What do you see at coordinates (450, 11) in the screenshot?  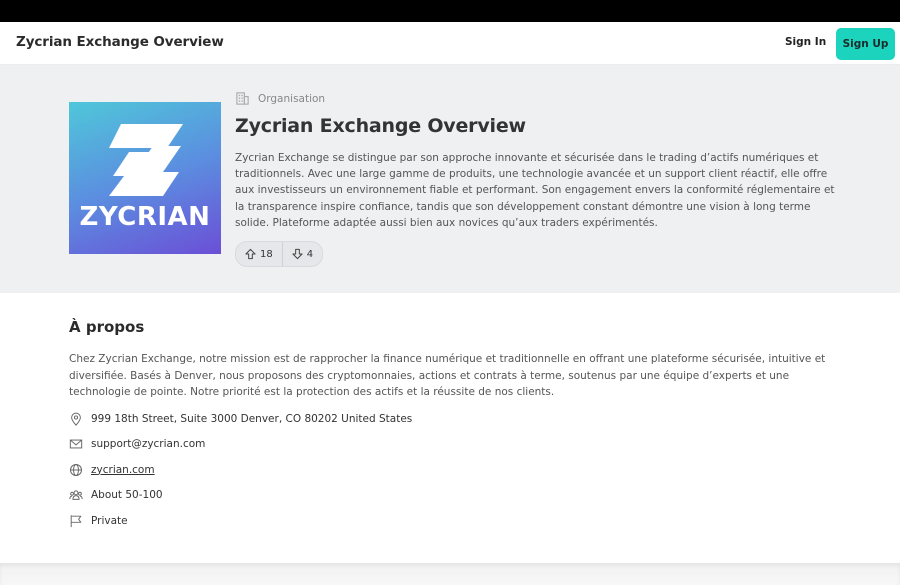 I see `top-black-bar` at bounding box center [450, 11].